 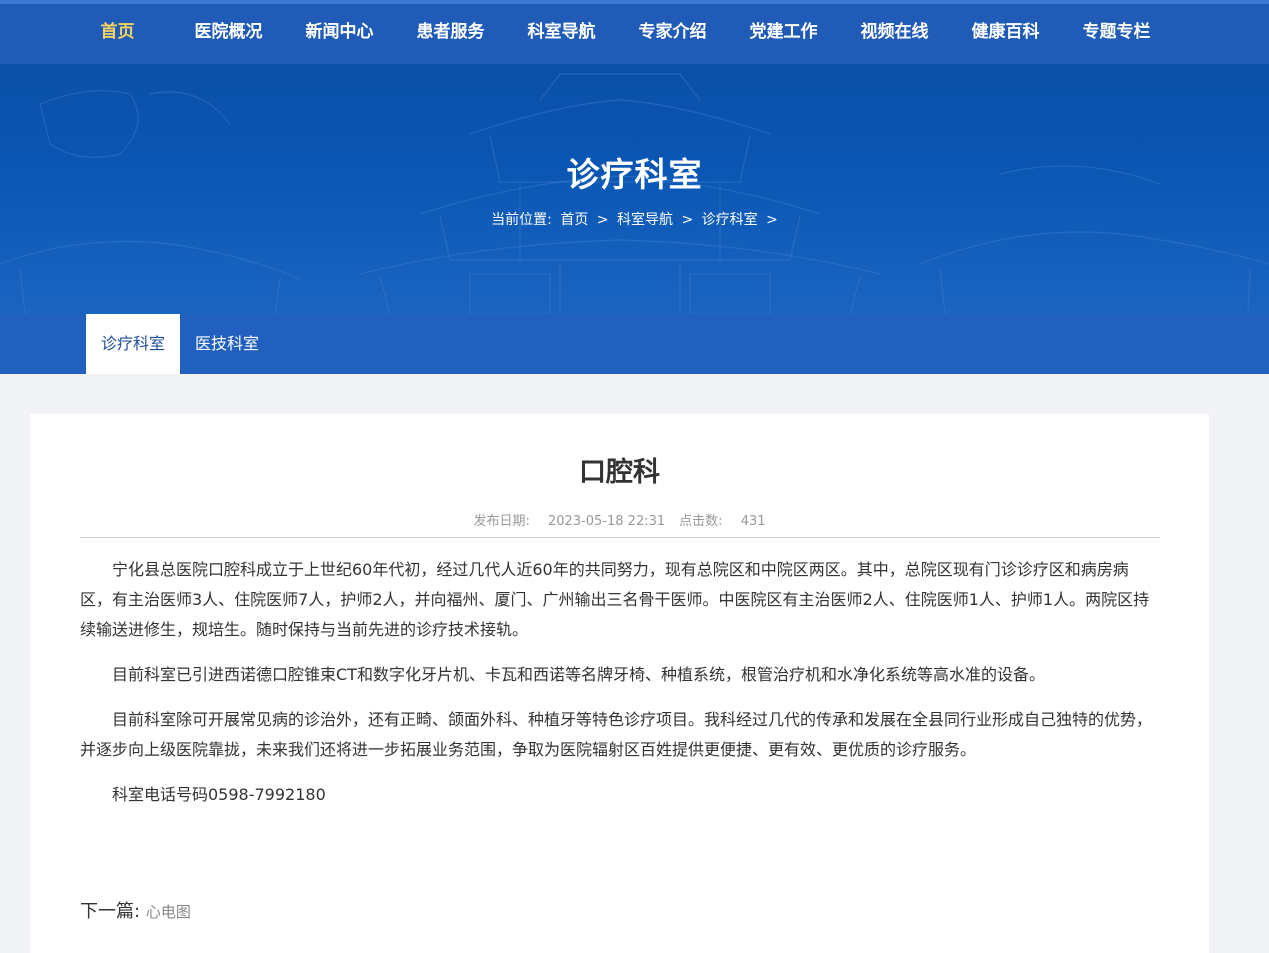 What do you see at coordinates (620, 537) in the screenshot?
I see `divider` at bounding box center [620, 537].